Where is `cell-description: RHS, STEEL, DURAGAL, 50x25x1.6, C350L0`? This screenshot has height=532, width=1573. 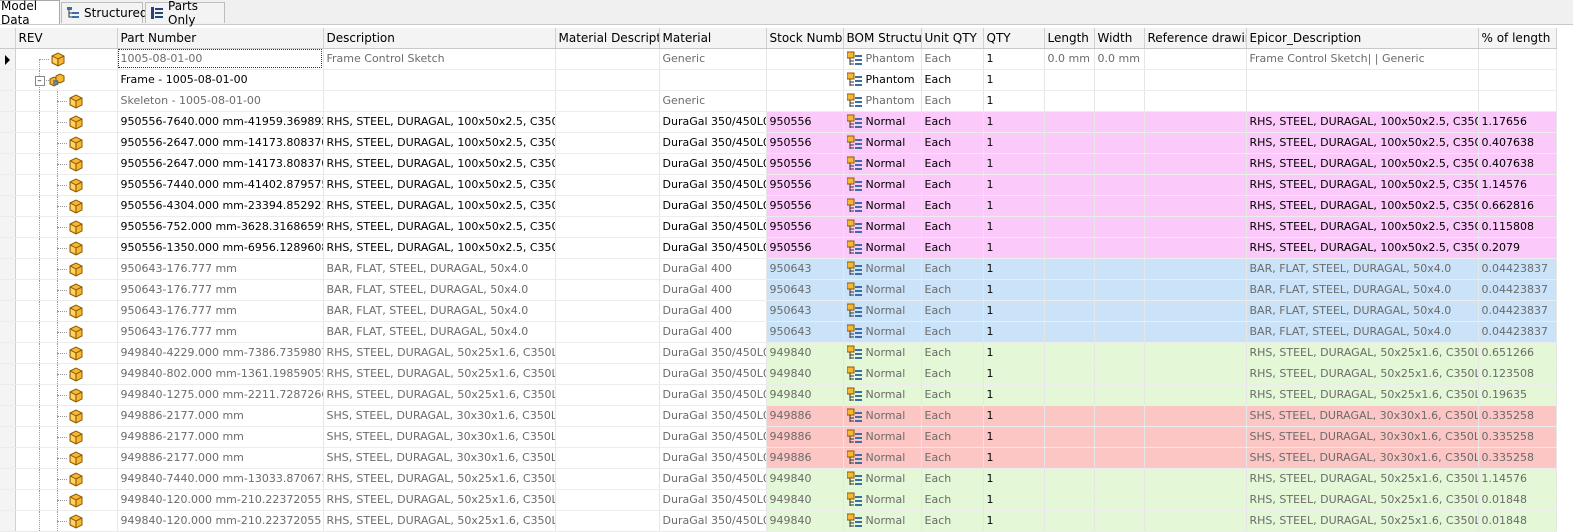 cell-description: RHS, STEEL, DURAGAL, 50x25x1.6, C350L0 is located at coordinates (439, 353).